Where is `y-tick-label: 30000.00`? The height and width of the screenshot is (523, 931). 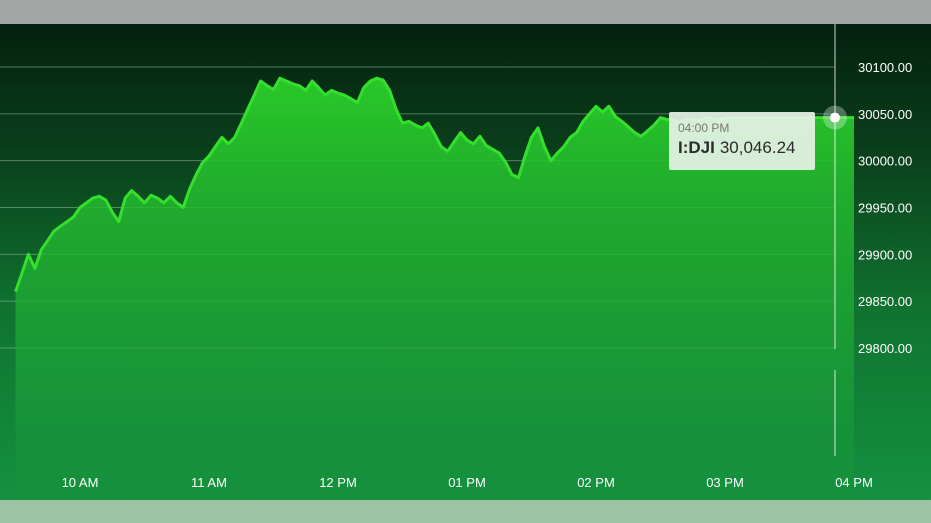
y-tick-label: 30000.00 is located at coordinates (885, 161).